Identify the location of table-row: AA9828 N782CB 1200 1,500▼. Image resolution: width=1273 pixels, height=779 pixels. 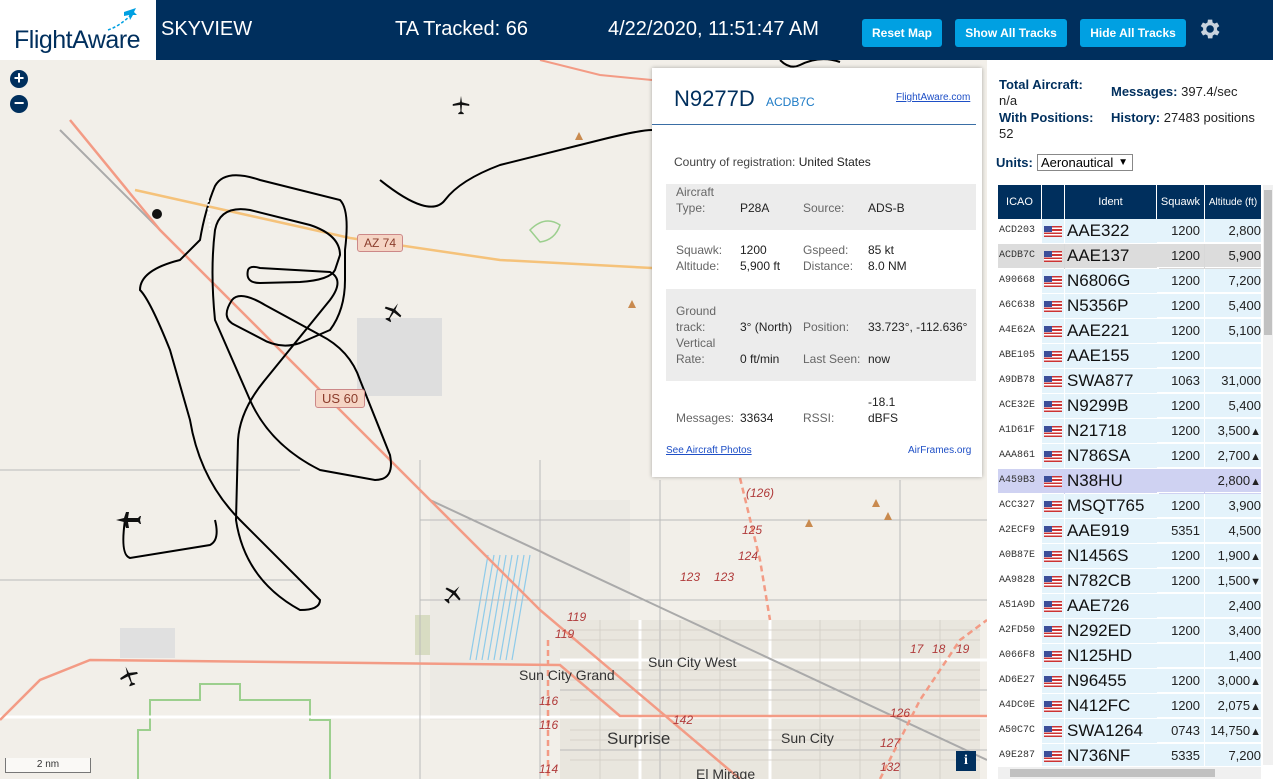
(1129, 581).